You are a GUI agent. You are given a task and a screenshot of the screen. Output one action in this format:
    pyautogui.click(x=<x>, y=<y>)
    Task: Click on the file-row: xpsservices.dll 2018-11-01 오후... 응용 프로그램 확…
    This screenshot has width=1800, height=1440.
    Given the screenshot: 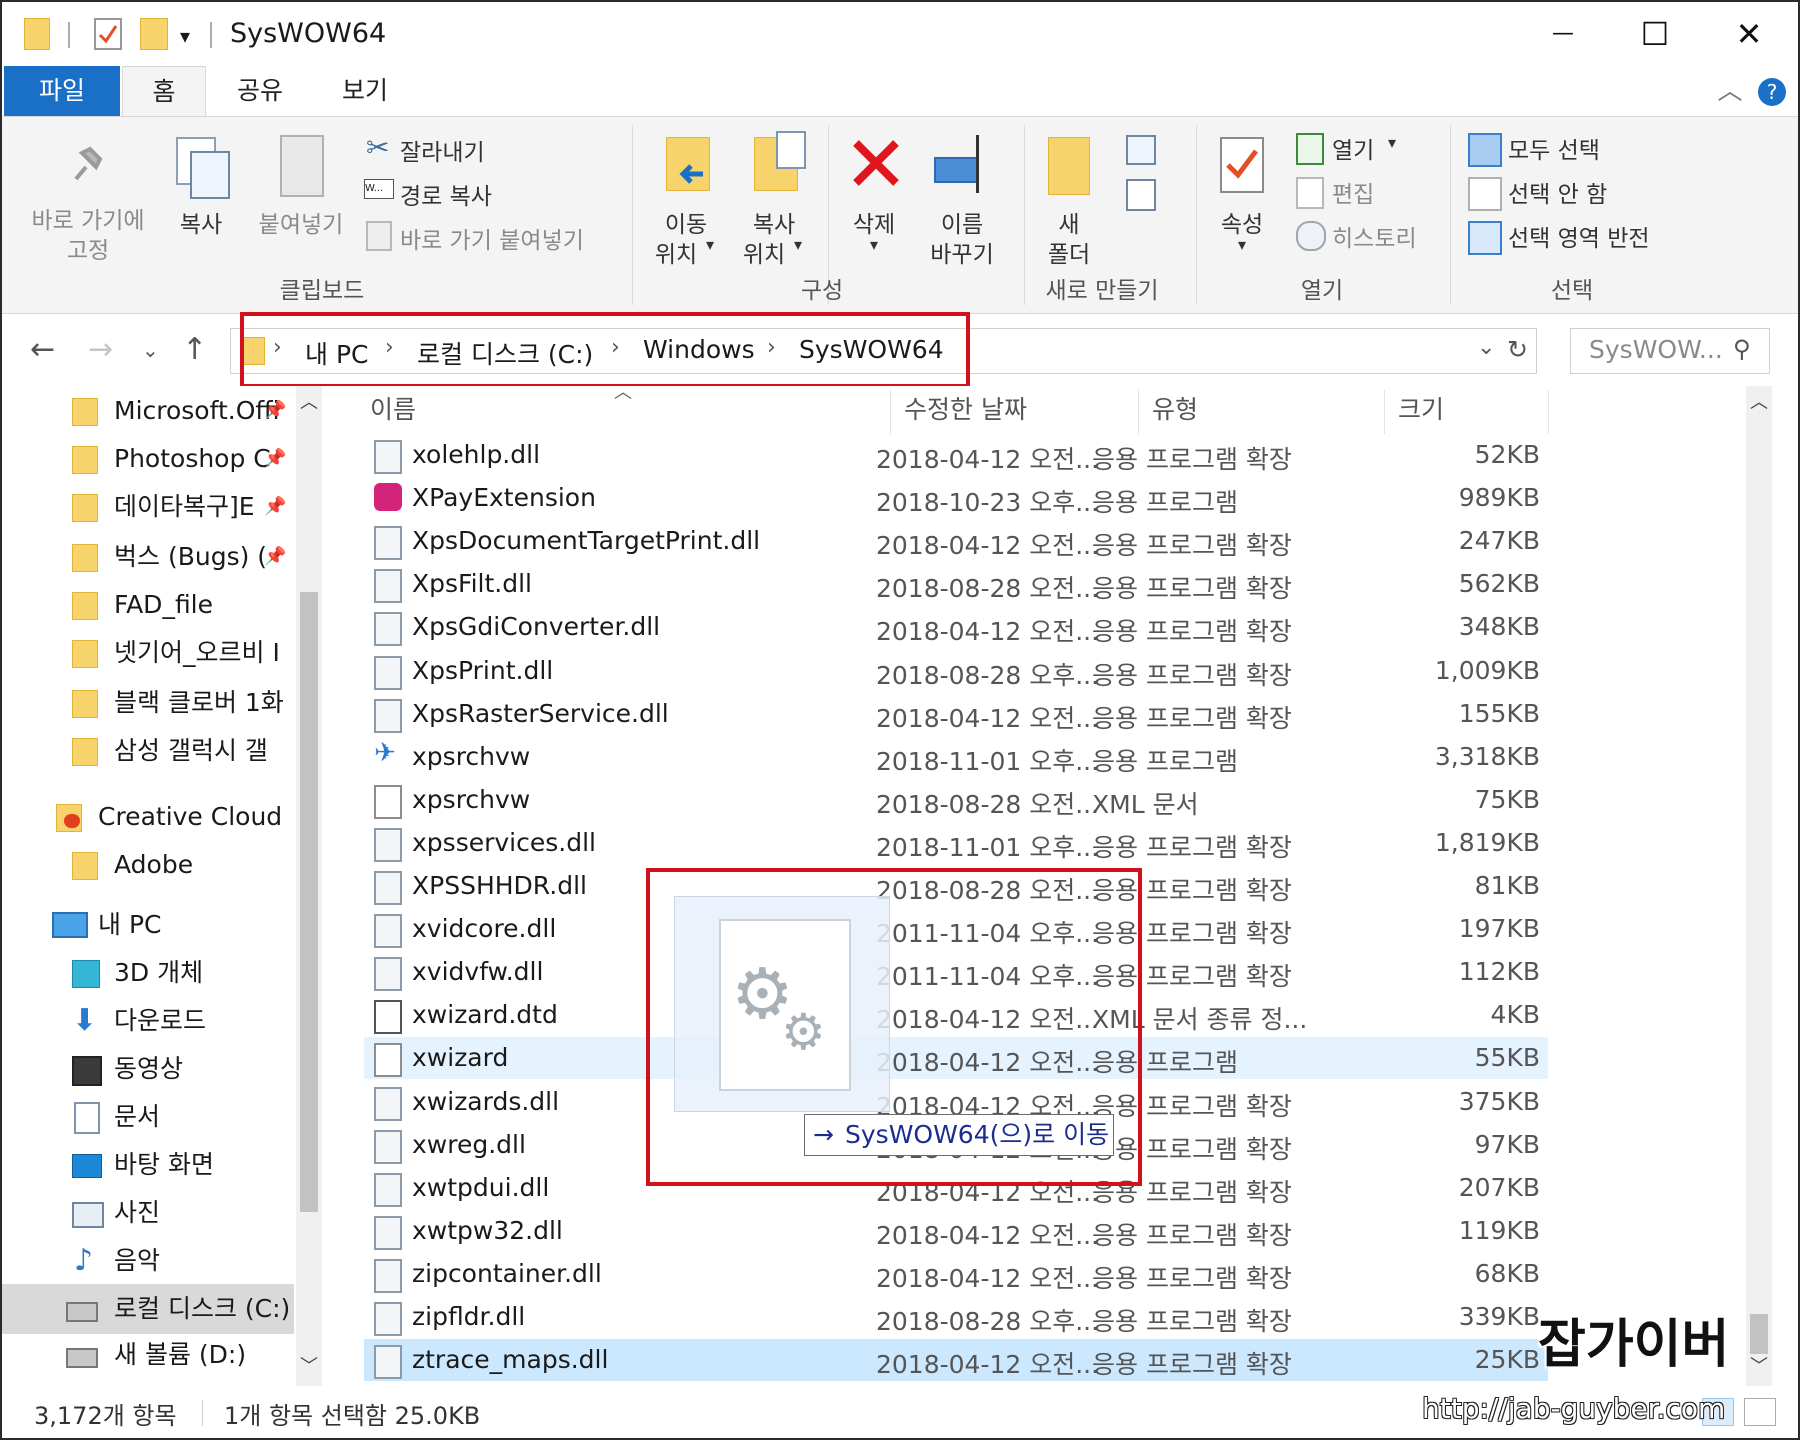 What is the action you would take?
    pyautogui.click(x=956, y=843)
    